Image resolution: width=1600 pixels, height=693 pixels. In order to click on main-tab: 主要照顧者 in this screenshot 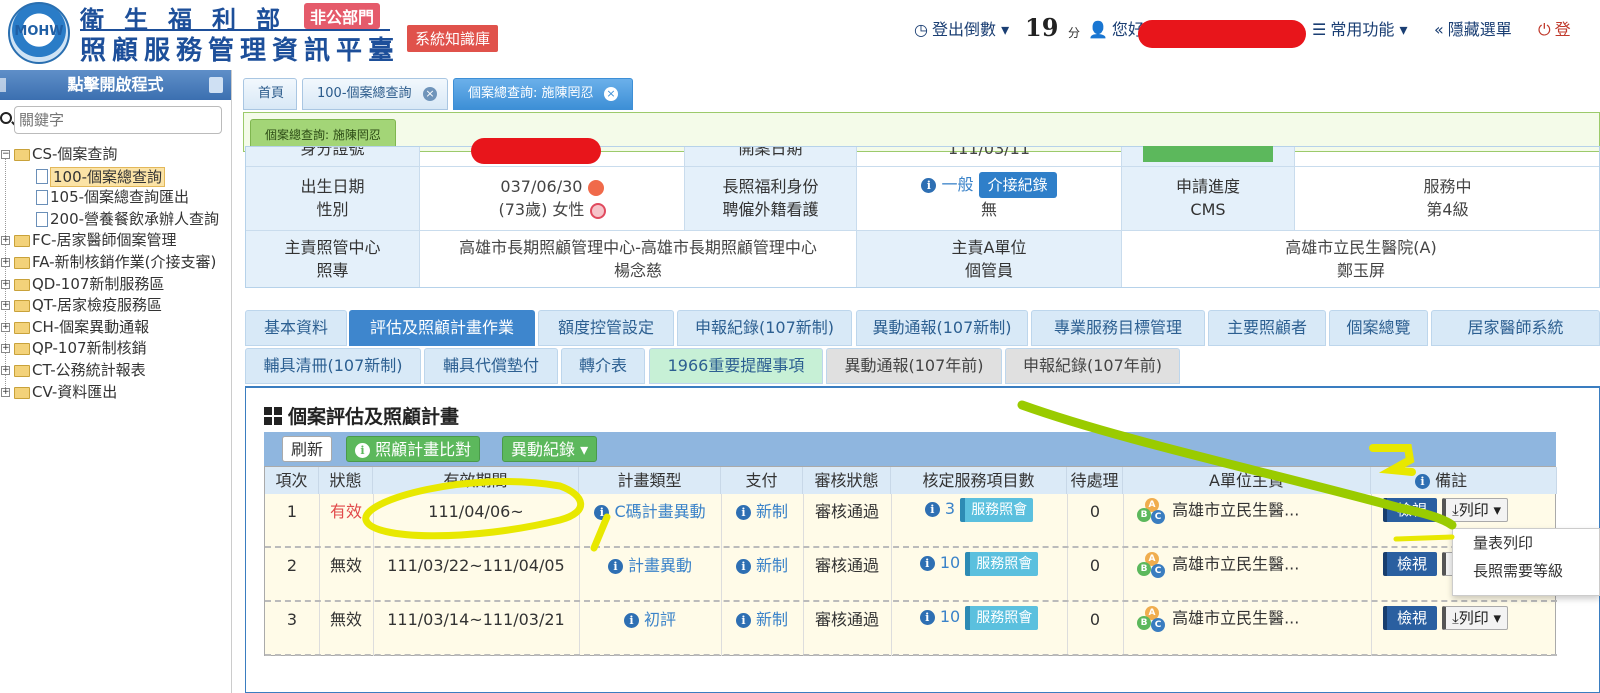, I will do `click(1267, 328)`.